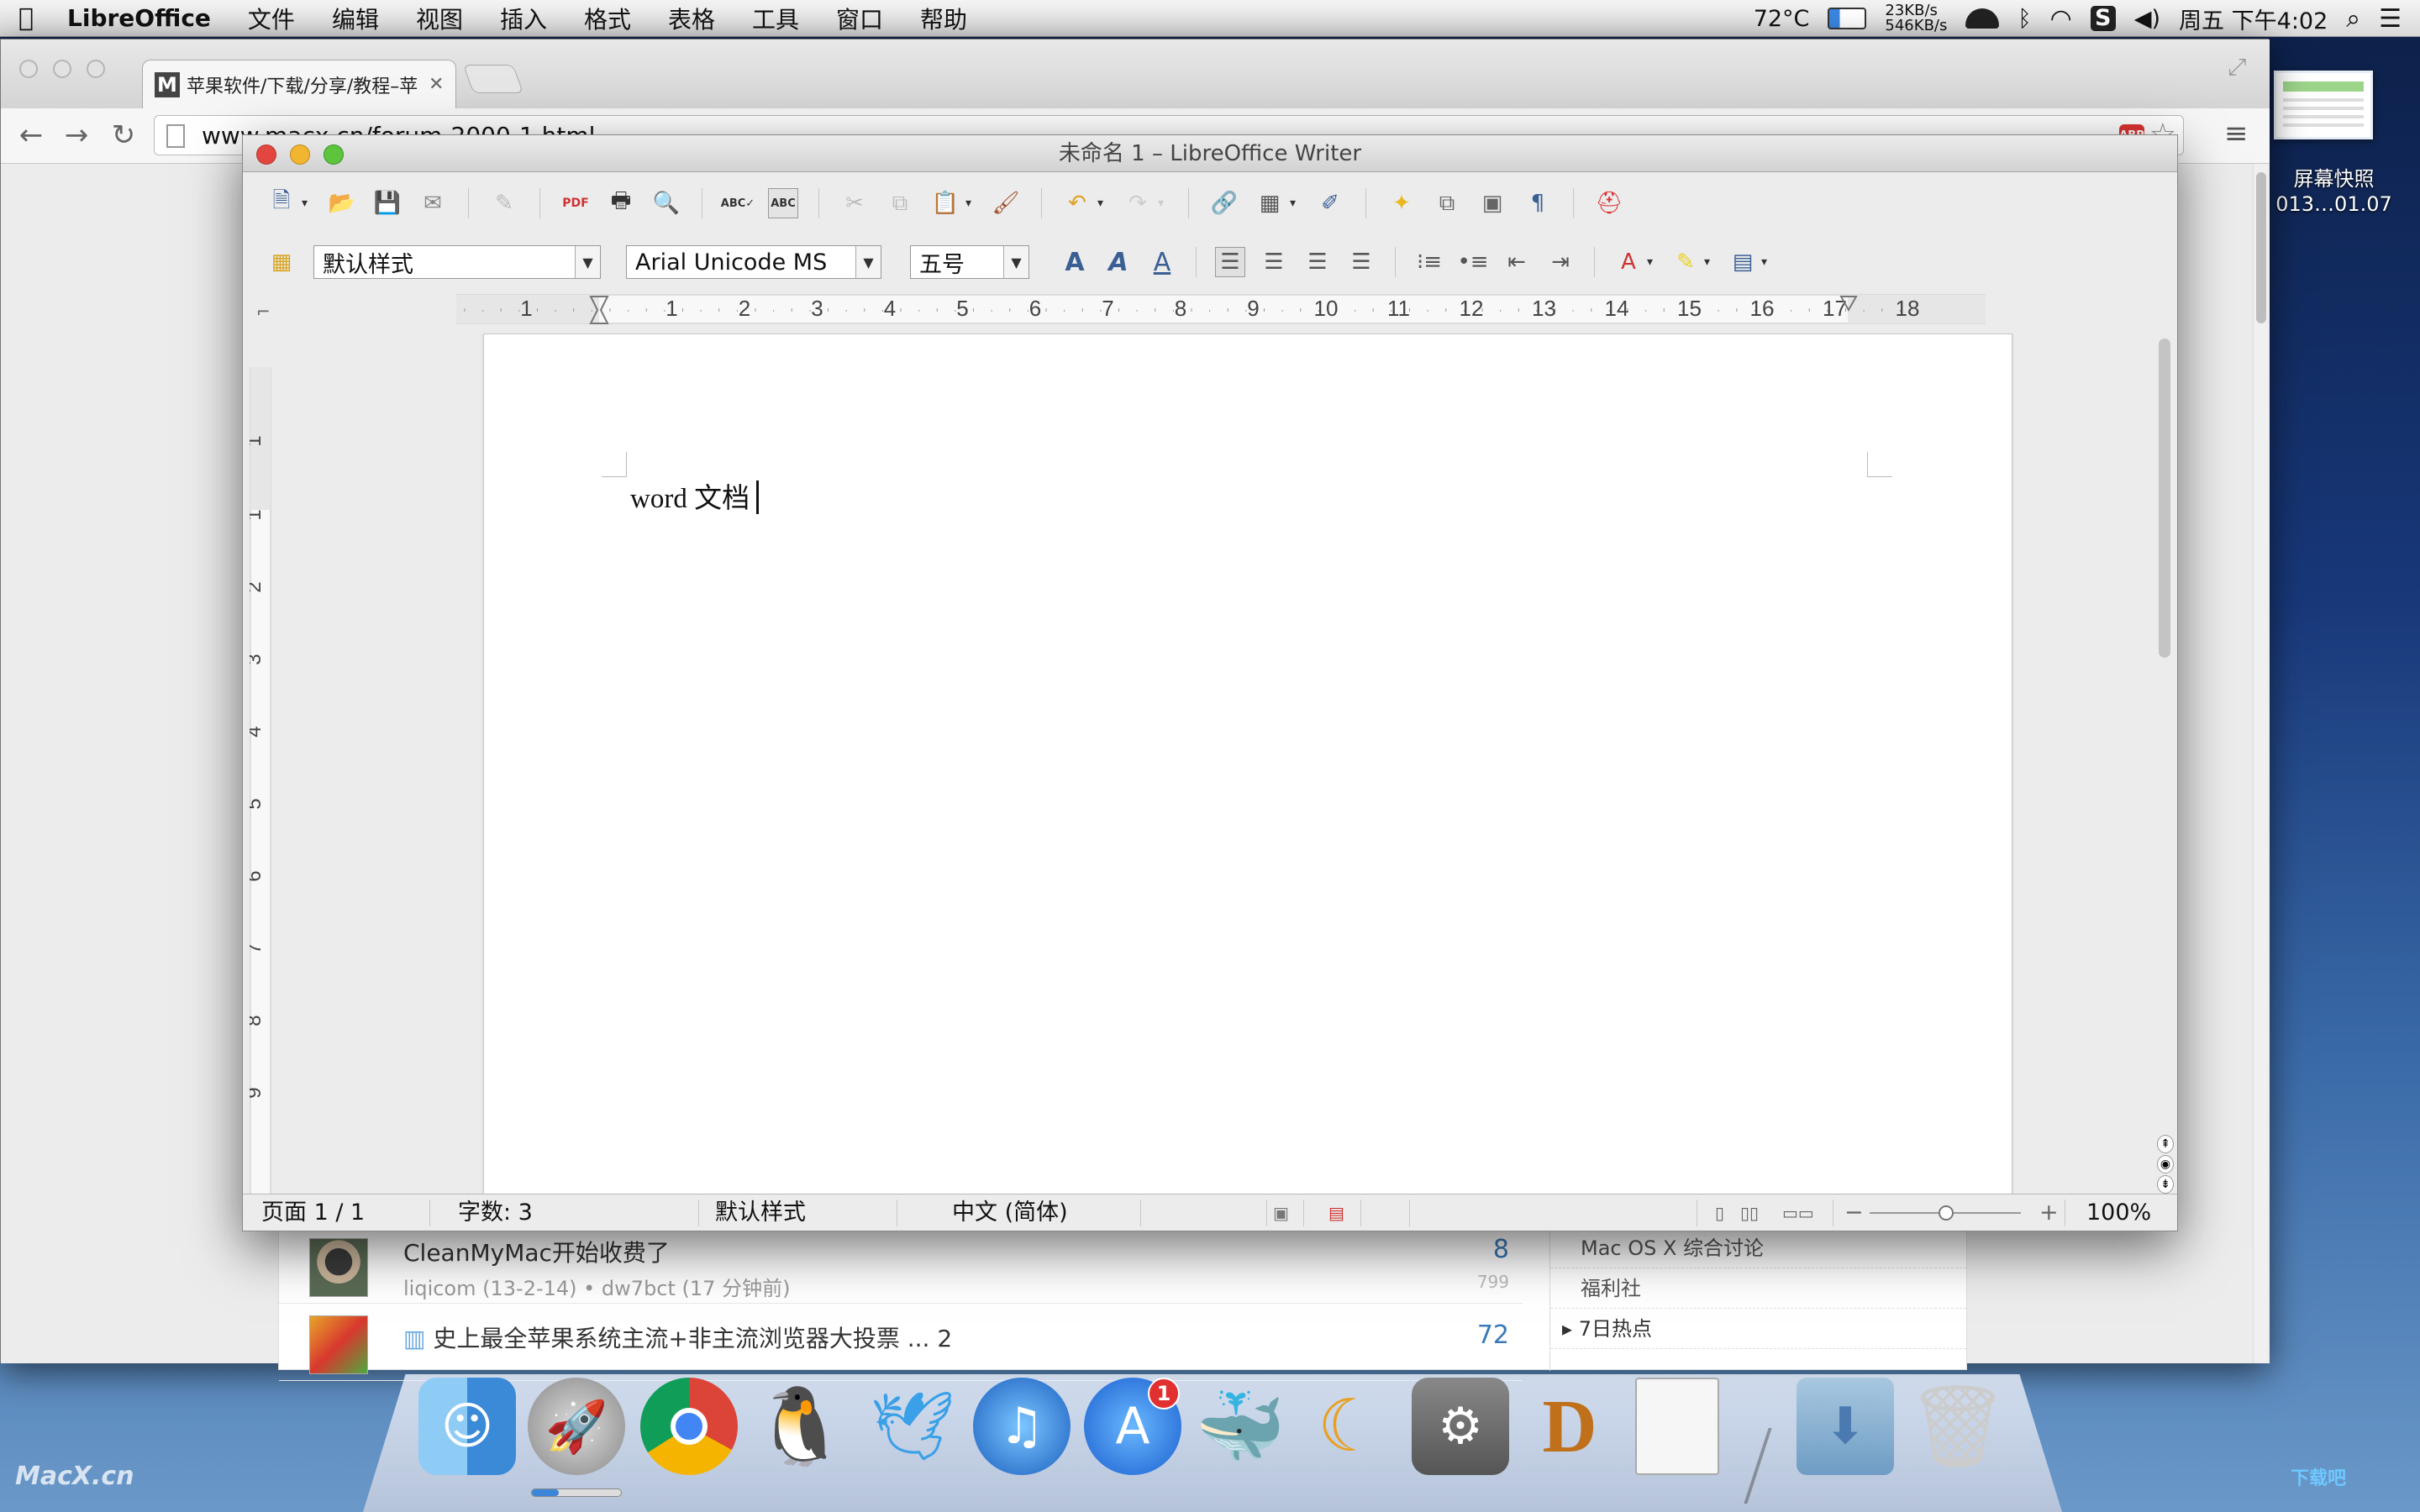 This screenshot has height=1512, width=2420. I want to click on previous-page-icon: ⇞, so click(2165, 1144).